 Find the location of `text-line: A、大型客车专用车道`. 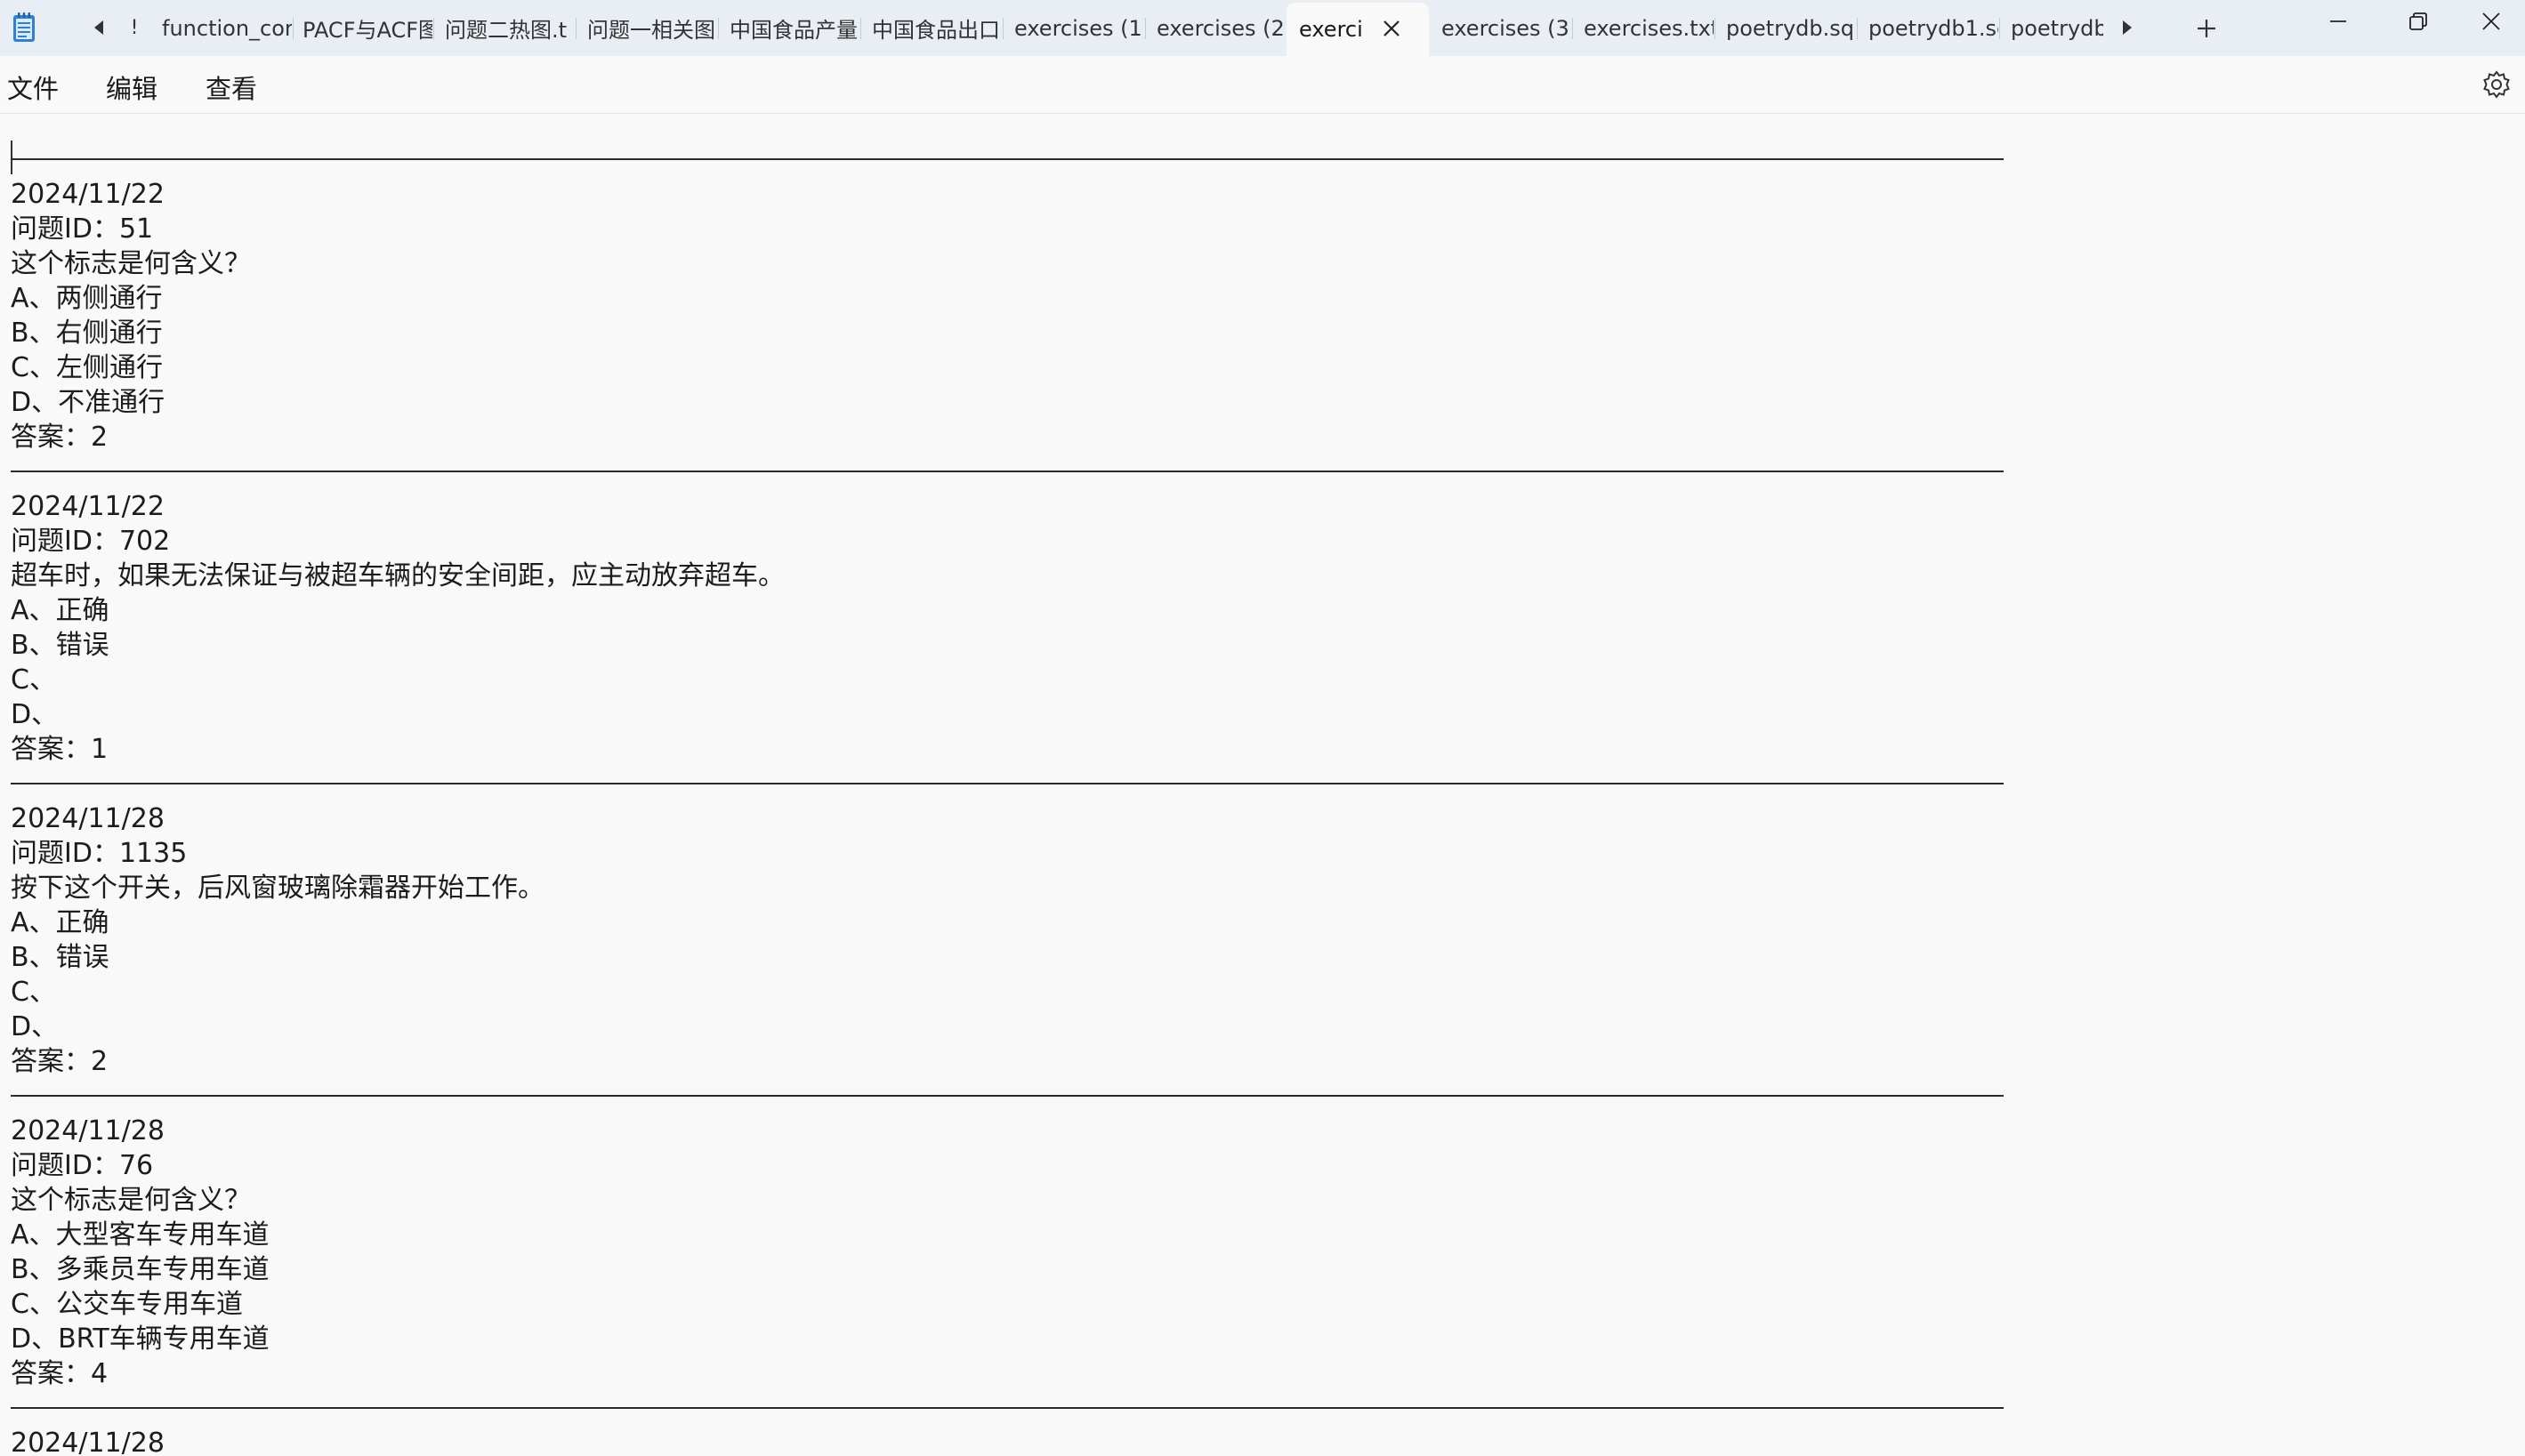

text-line: A、大型客车专用车道 is located at coordinates (141, 1235).